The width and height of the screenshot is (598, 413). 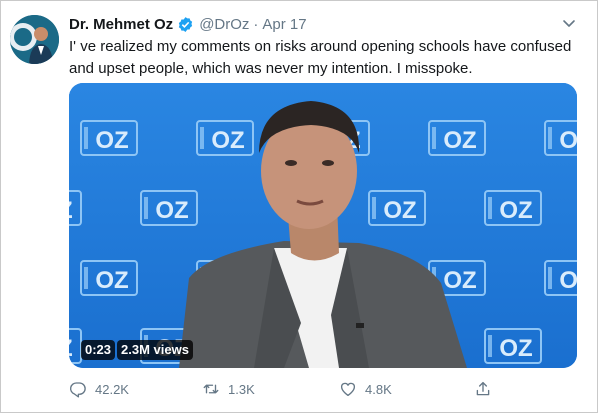 What do you see at coordinates (211, 389) in the screenshot?
I see `retweet-icon` at bounding box center [211, 389].